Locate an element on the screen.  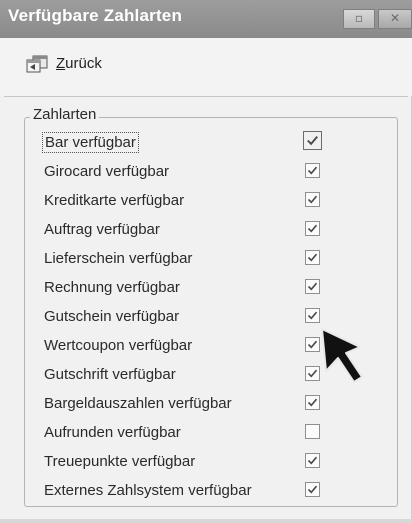
payment-option-row: Auftrag verfügbar is located at coordinates (186, 230).